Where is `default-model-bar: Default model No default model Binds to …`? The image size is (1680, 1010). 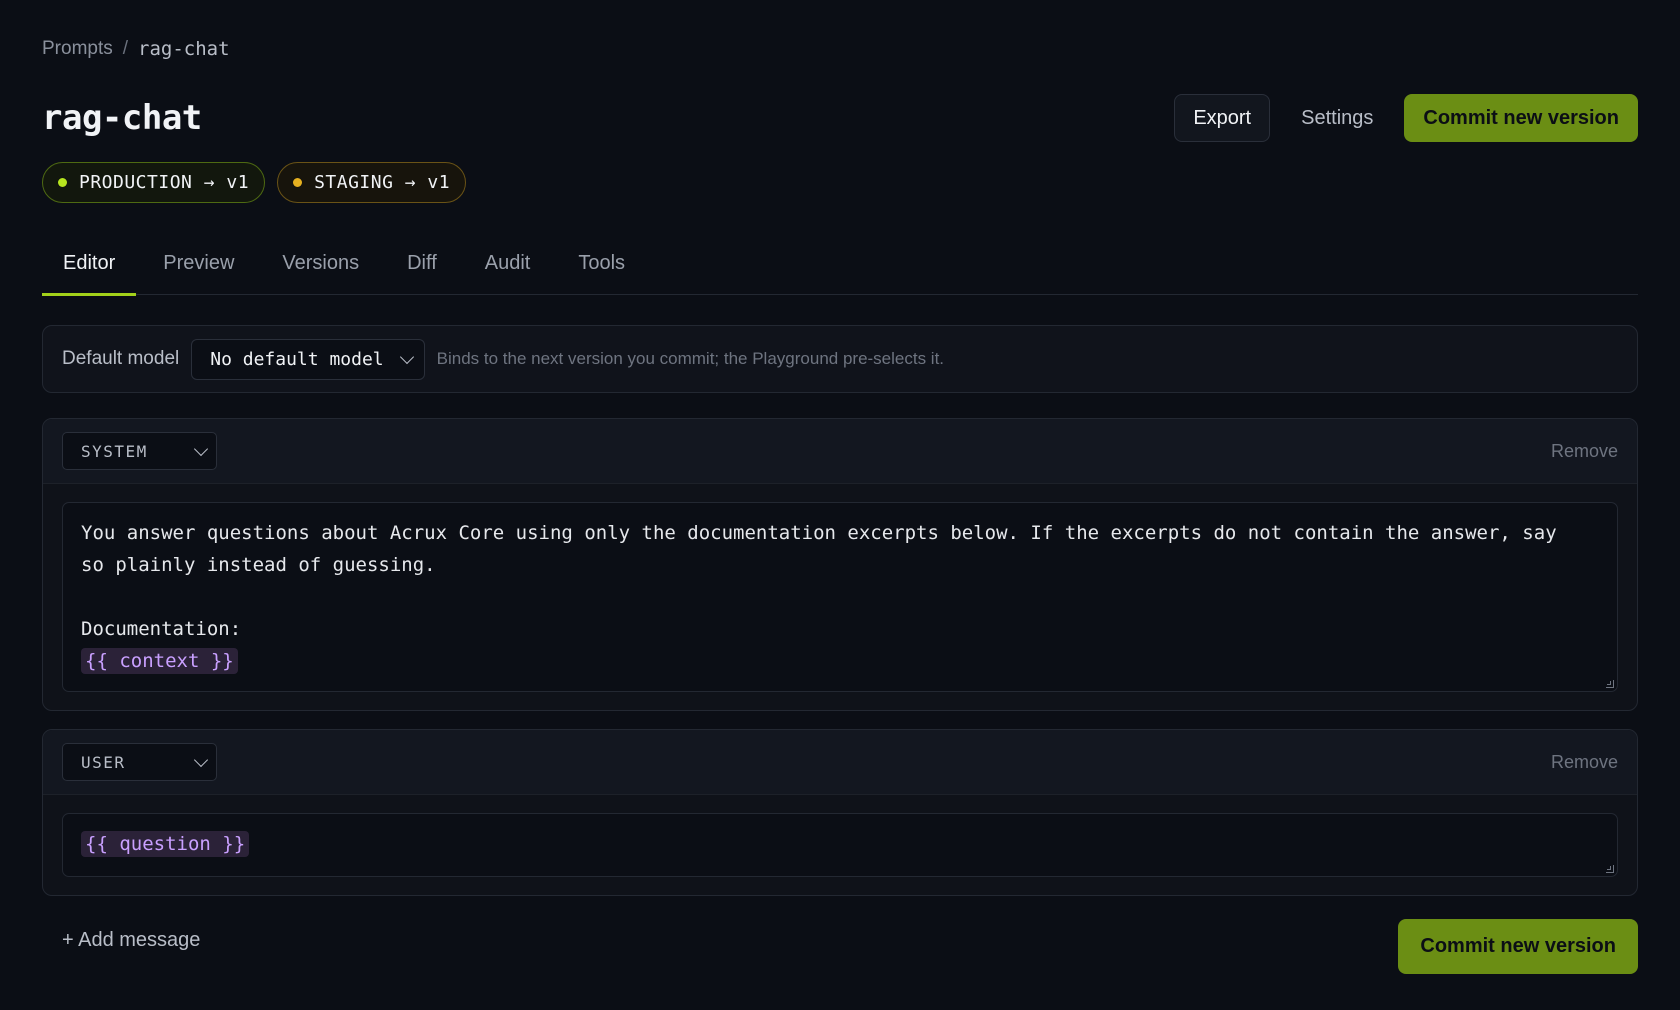
default-model-bar: Default model No default model Binds to … is located at coordinates (840, 359).